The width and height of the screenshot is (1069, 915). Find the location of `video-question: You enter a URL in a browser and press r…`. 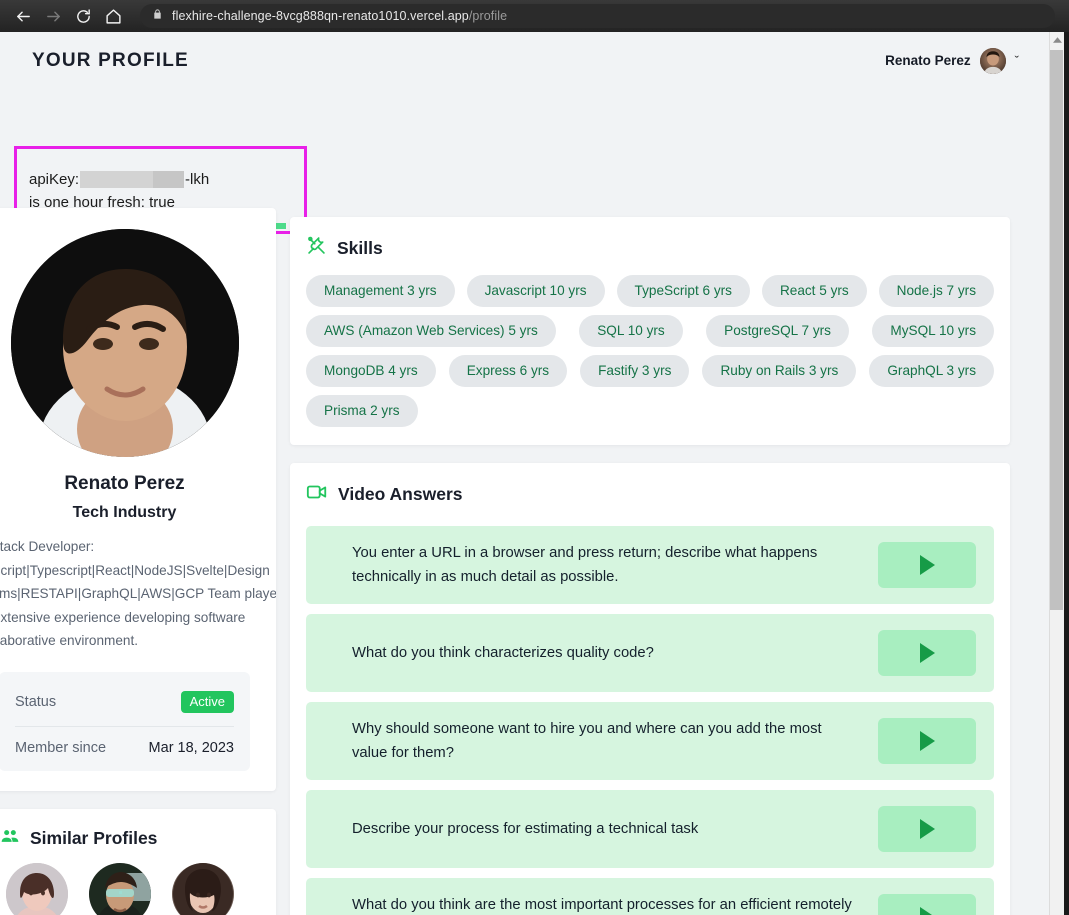

video-question: You enter a URL in a browser and press r… is located at coordinates (585, 565).